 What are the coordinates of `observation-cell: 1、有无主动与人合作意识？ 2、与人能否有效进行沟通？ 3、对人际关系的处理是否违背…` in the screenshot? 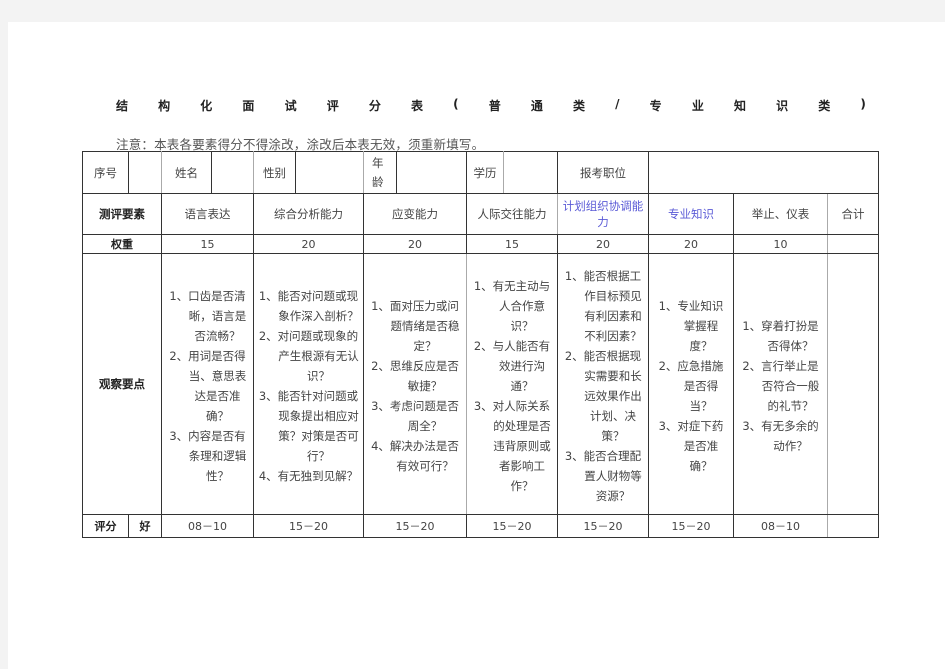 It's located at (512, 384).